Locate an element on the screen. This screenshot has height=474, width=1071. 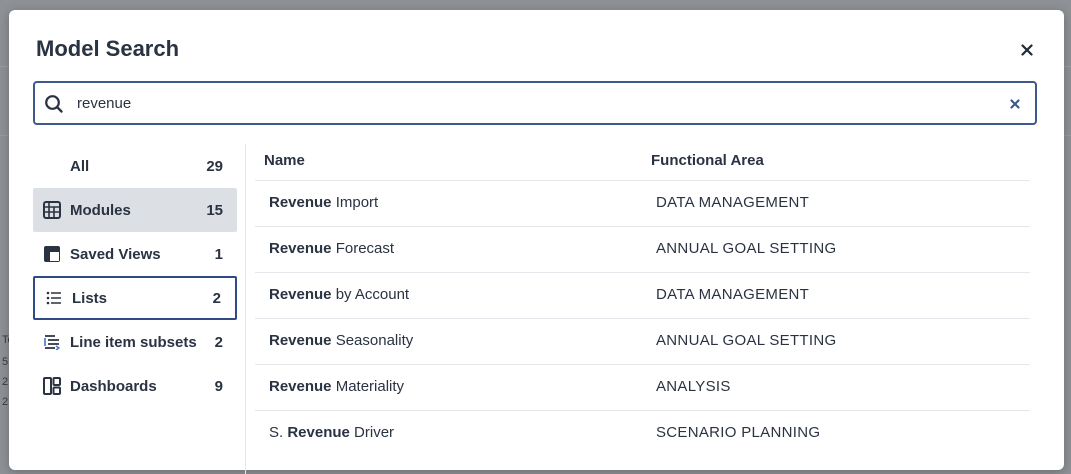
saved-view-icon is located at coordinates (52, 254).